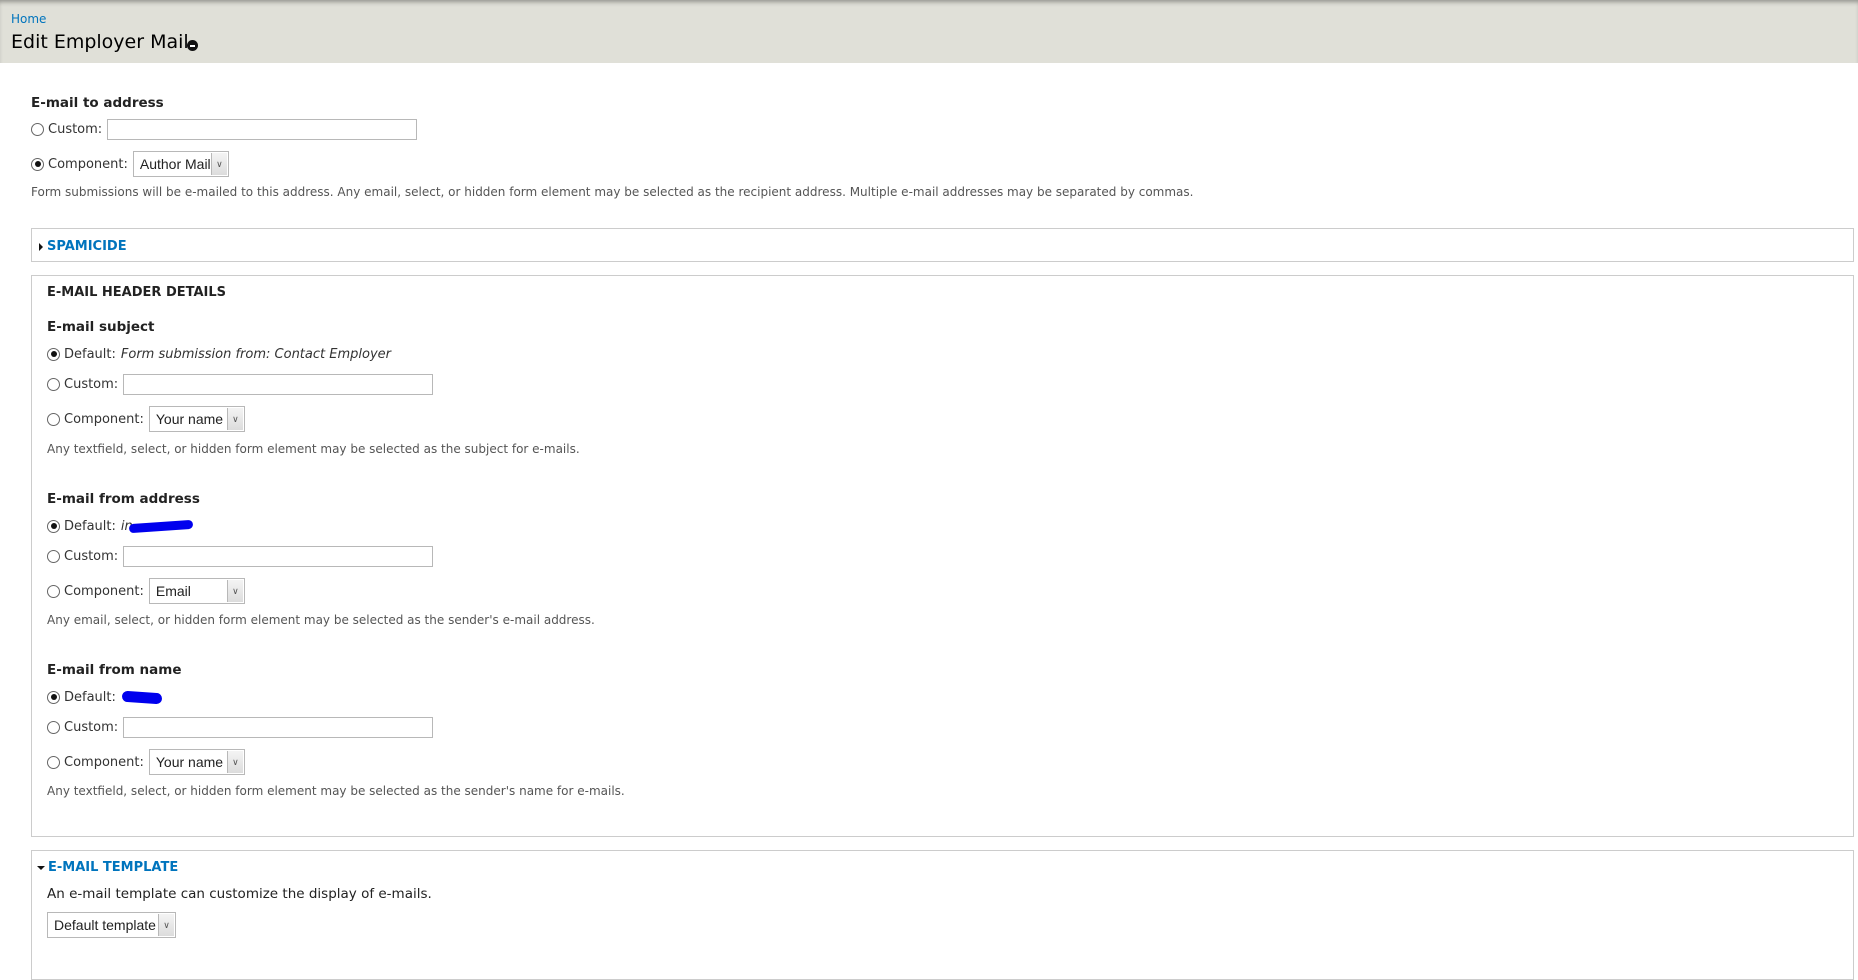  Describe the element at coordinates (120, 526) in the screenshot. I see `from-address-default-row: Default: in` at that location.